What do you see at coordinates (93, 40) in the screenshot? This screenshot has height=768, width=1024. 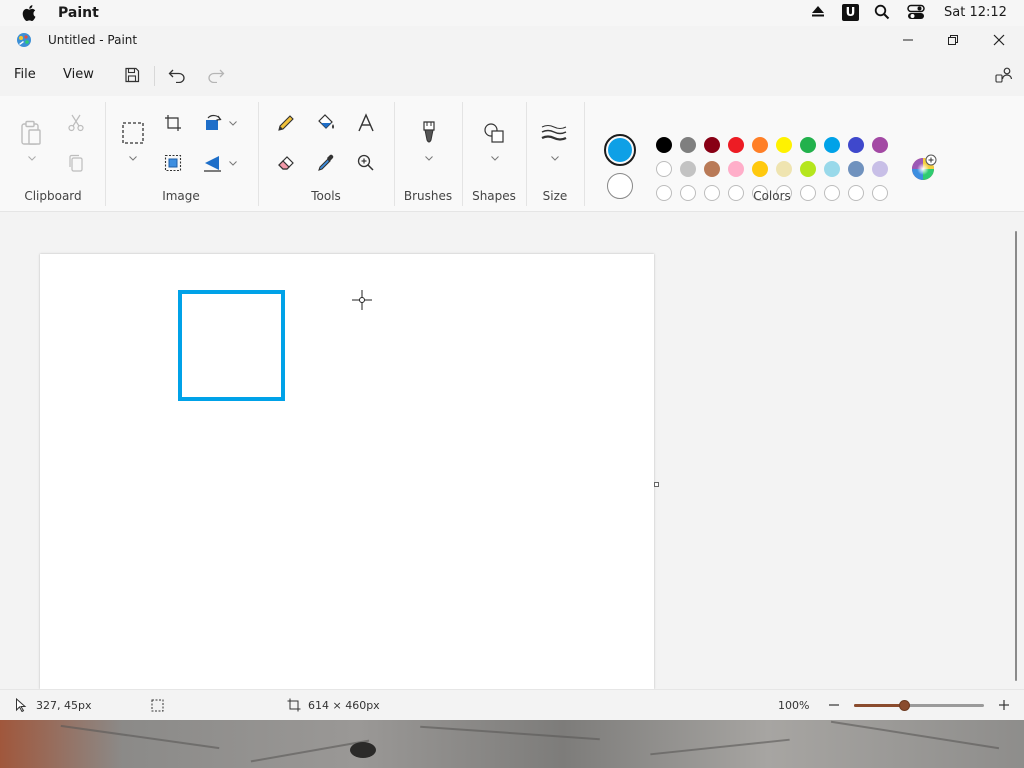 I see `window-title: Untitled - Paint` at bounding box center [93, 40].